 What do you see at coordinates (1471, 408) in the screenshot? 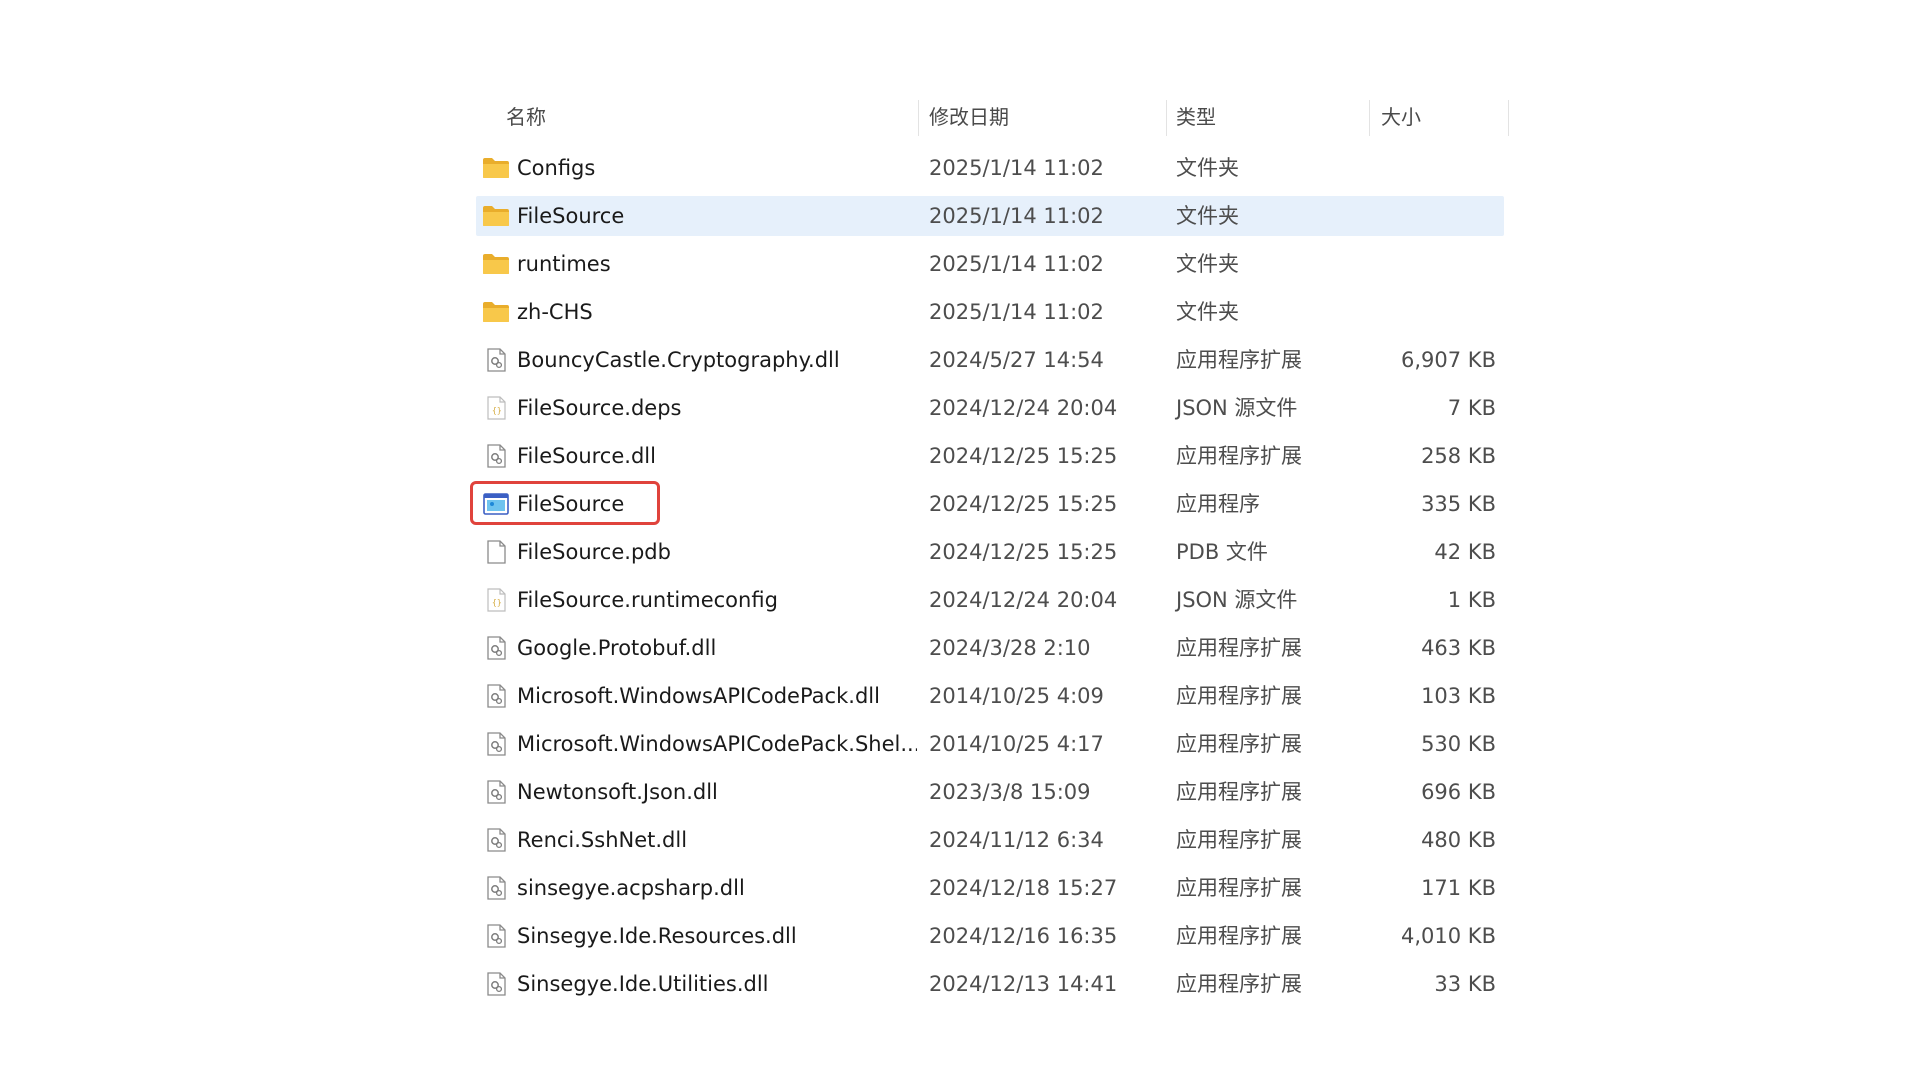
I see `file-size: 7 KB` at bounding box center [1471, 408].